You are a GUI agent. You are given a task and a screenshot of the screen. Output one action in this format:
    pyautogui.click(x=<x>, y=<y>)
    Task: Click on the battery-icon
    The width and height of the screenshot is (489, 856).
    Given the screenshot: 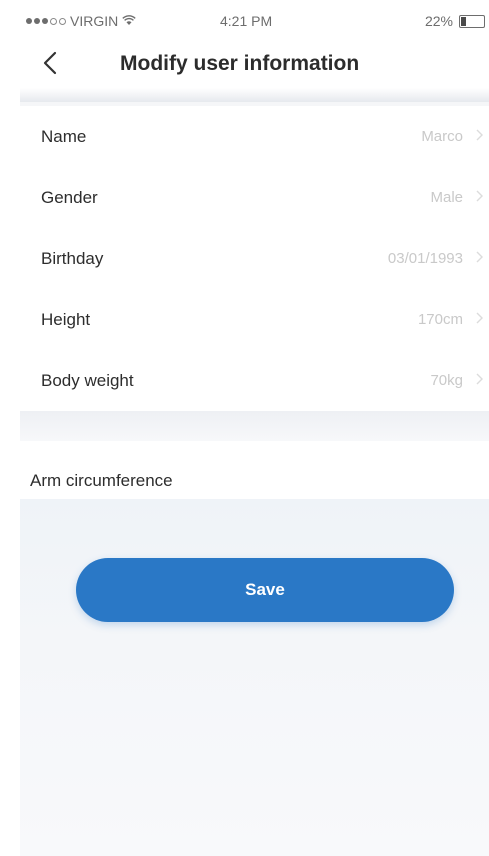 What is the action you would take?
    pyautogui.click(x=472, y=21)
    